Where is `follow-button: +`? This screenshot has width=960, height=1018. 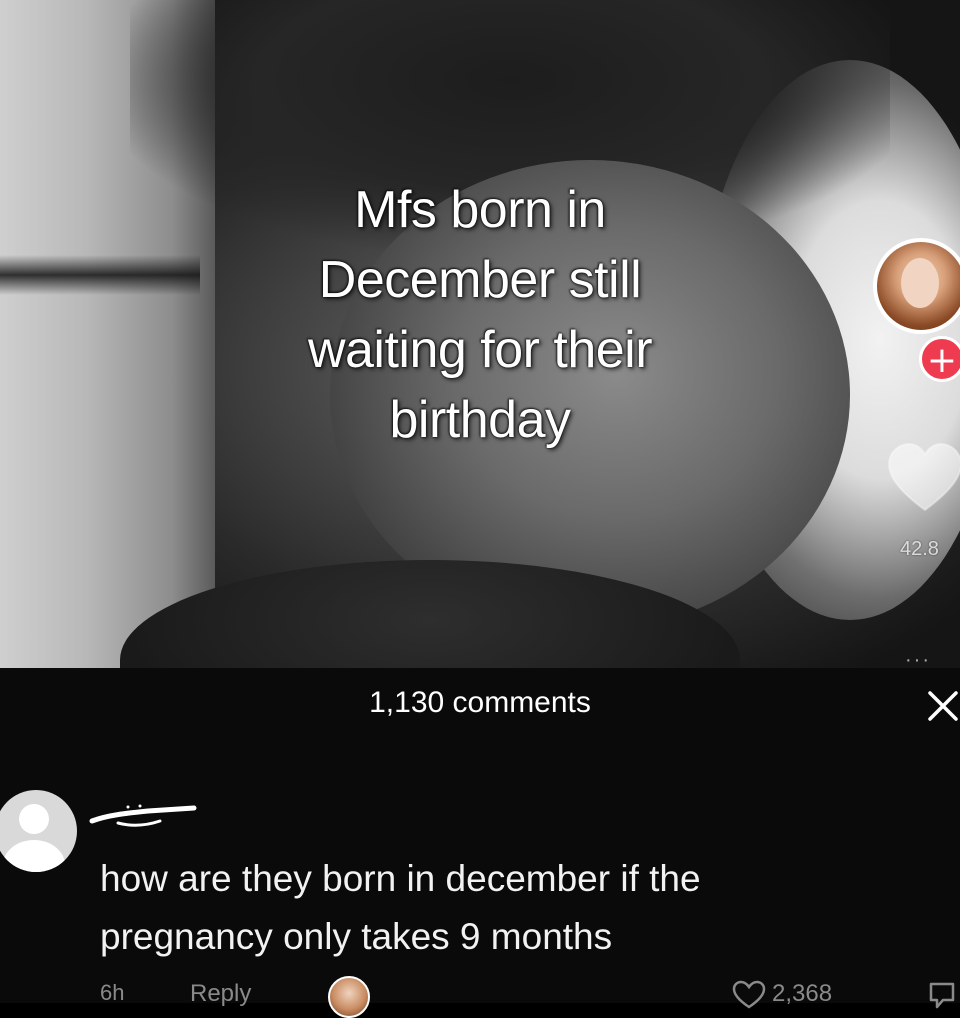 follow-button: + is located at coordinates (939, 359).